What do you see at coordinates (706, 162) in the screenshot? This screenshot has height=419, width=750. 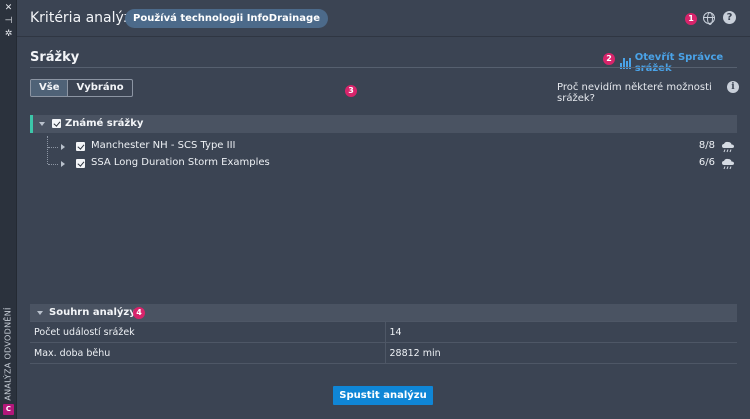 I see `storm-event-count: 6/6` at bounding box center [706, 162].